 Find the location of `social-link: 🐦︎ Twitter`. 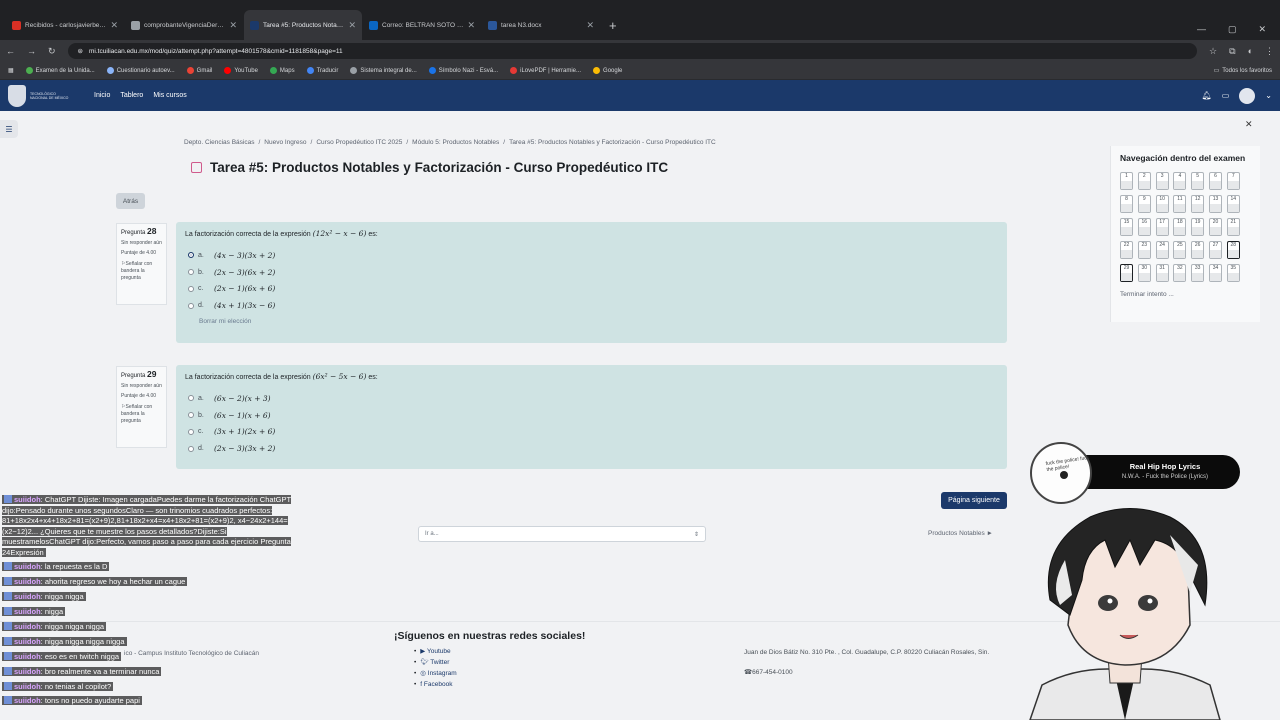

social-link: 🐦︎ Twitter is located at coordinates (499, 662).